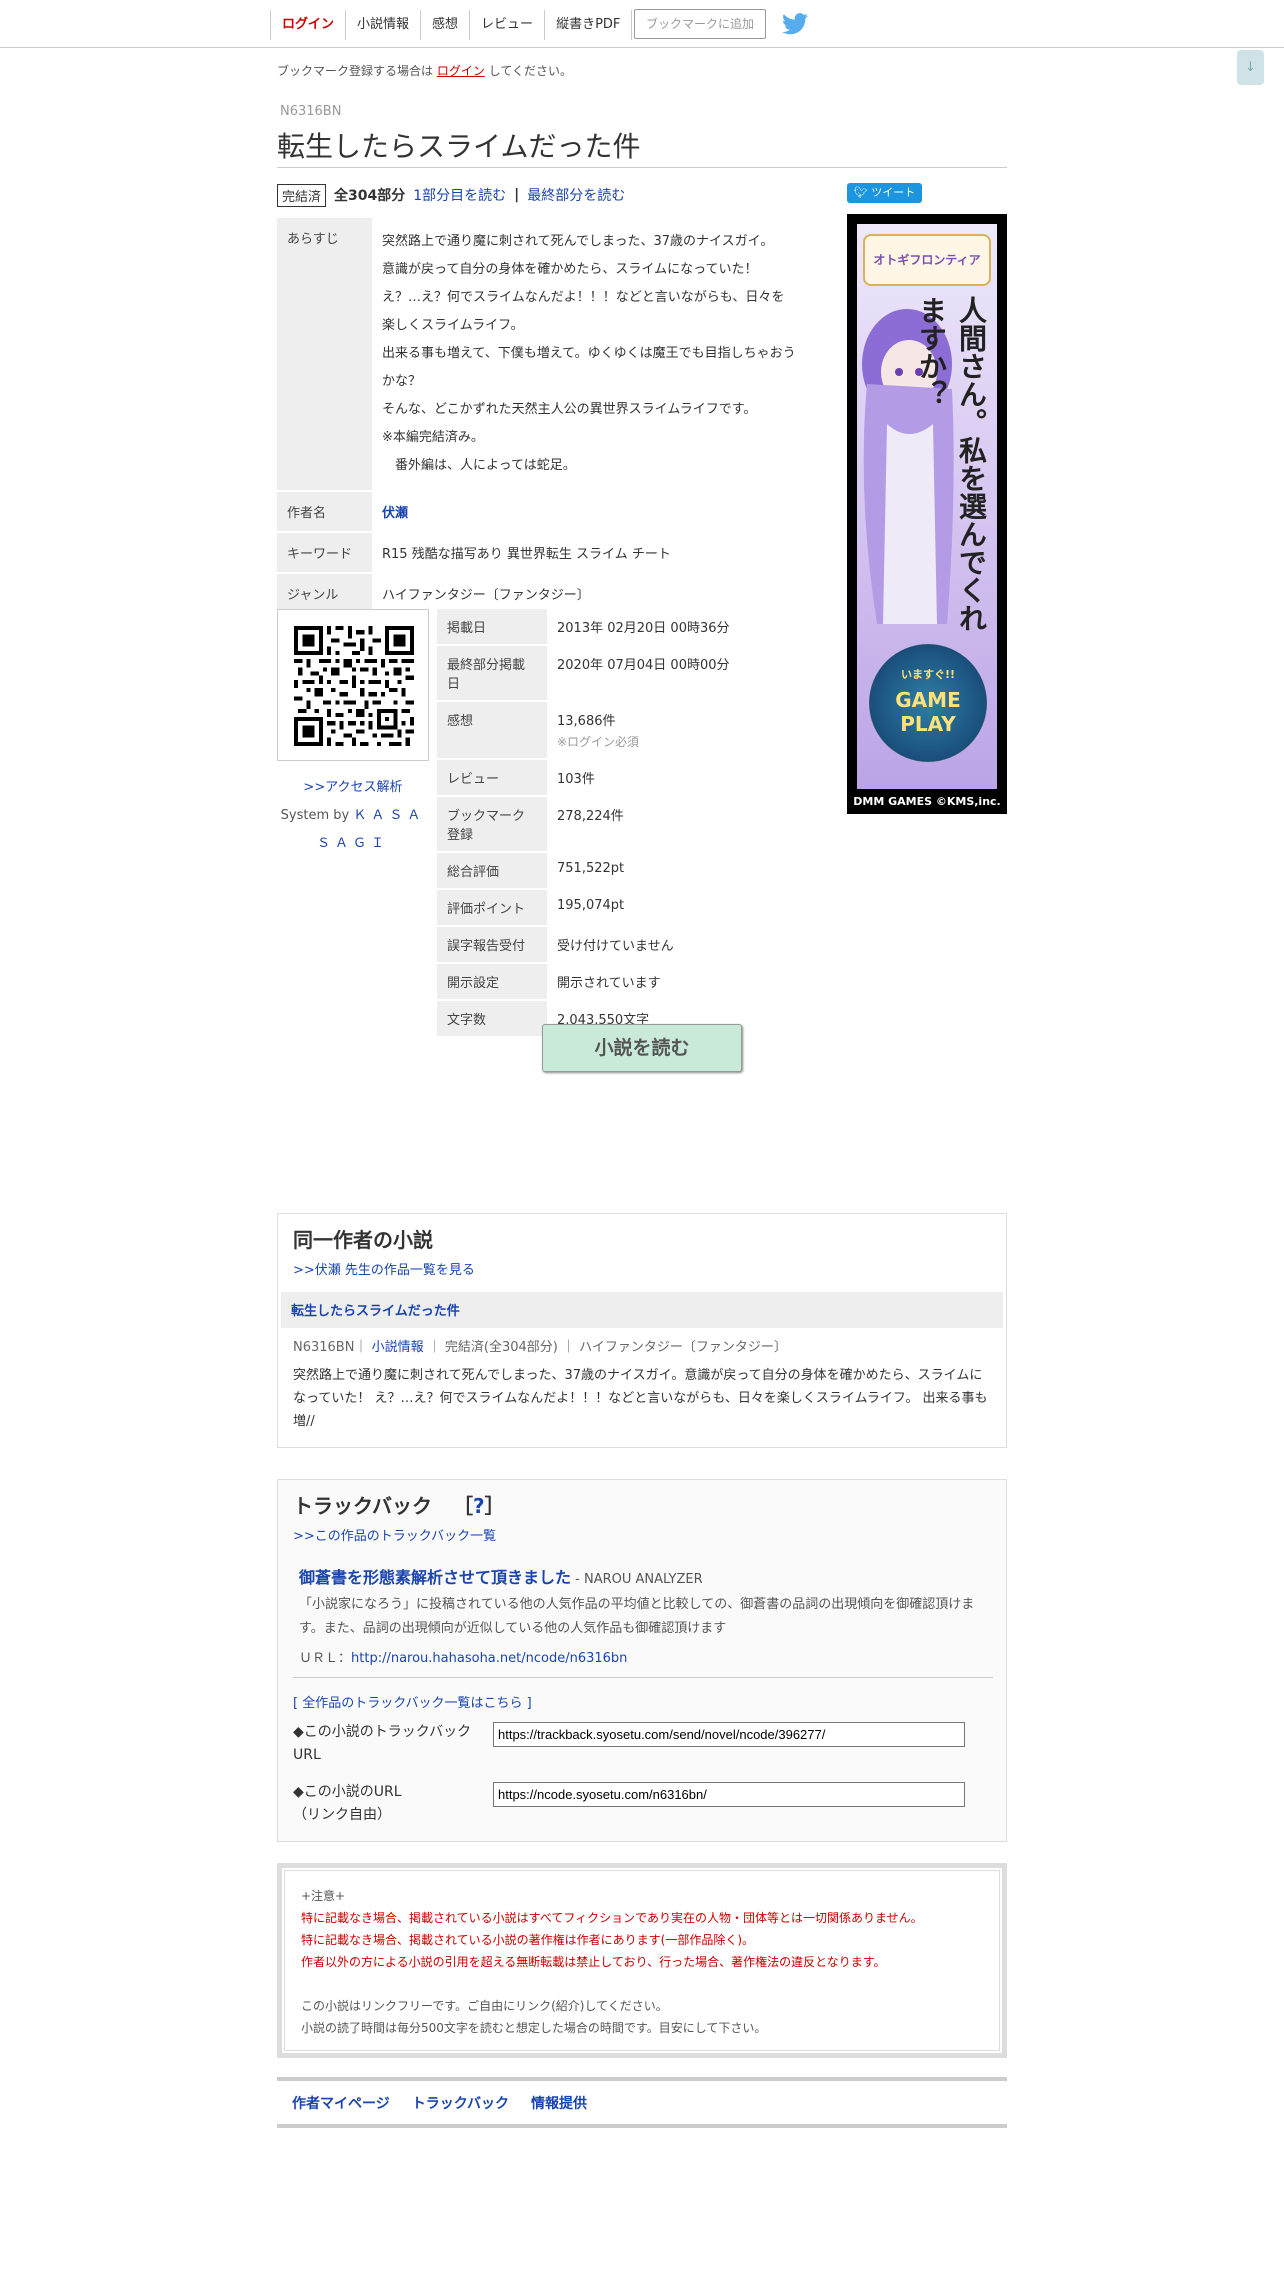 The height and width of the screenshot is (2294, 1284). What do you see at coordinates (347, 1792) in the screenshot?
I see `novel-url-label-line1: ◆この小説のURL` at bounding box center [347, 1792].